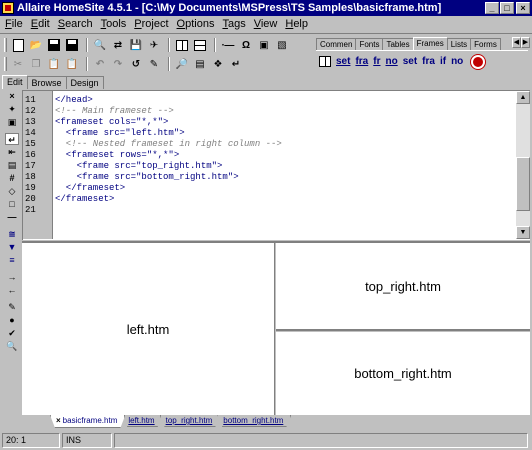 This screenshot has width=532, height=450. Describe the element at coordinates (72, 45) in the screenshot. I see `save-all-icon` at that location.